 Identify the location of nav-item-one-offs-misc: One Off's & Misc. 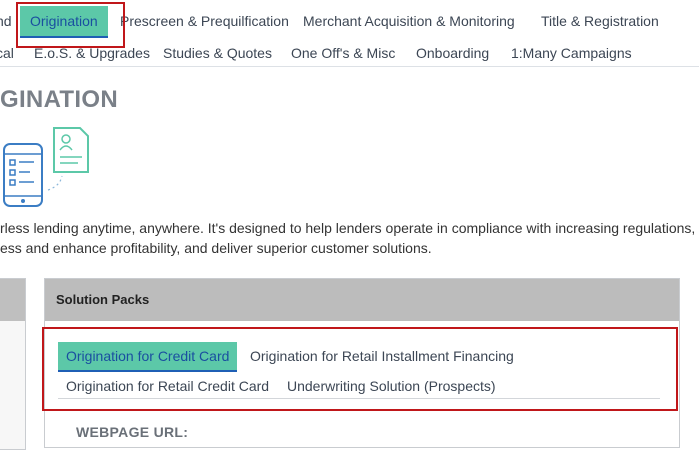
(343, 53).